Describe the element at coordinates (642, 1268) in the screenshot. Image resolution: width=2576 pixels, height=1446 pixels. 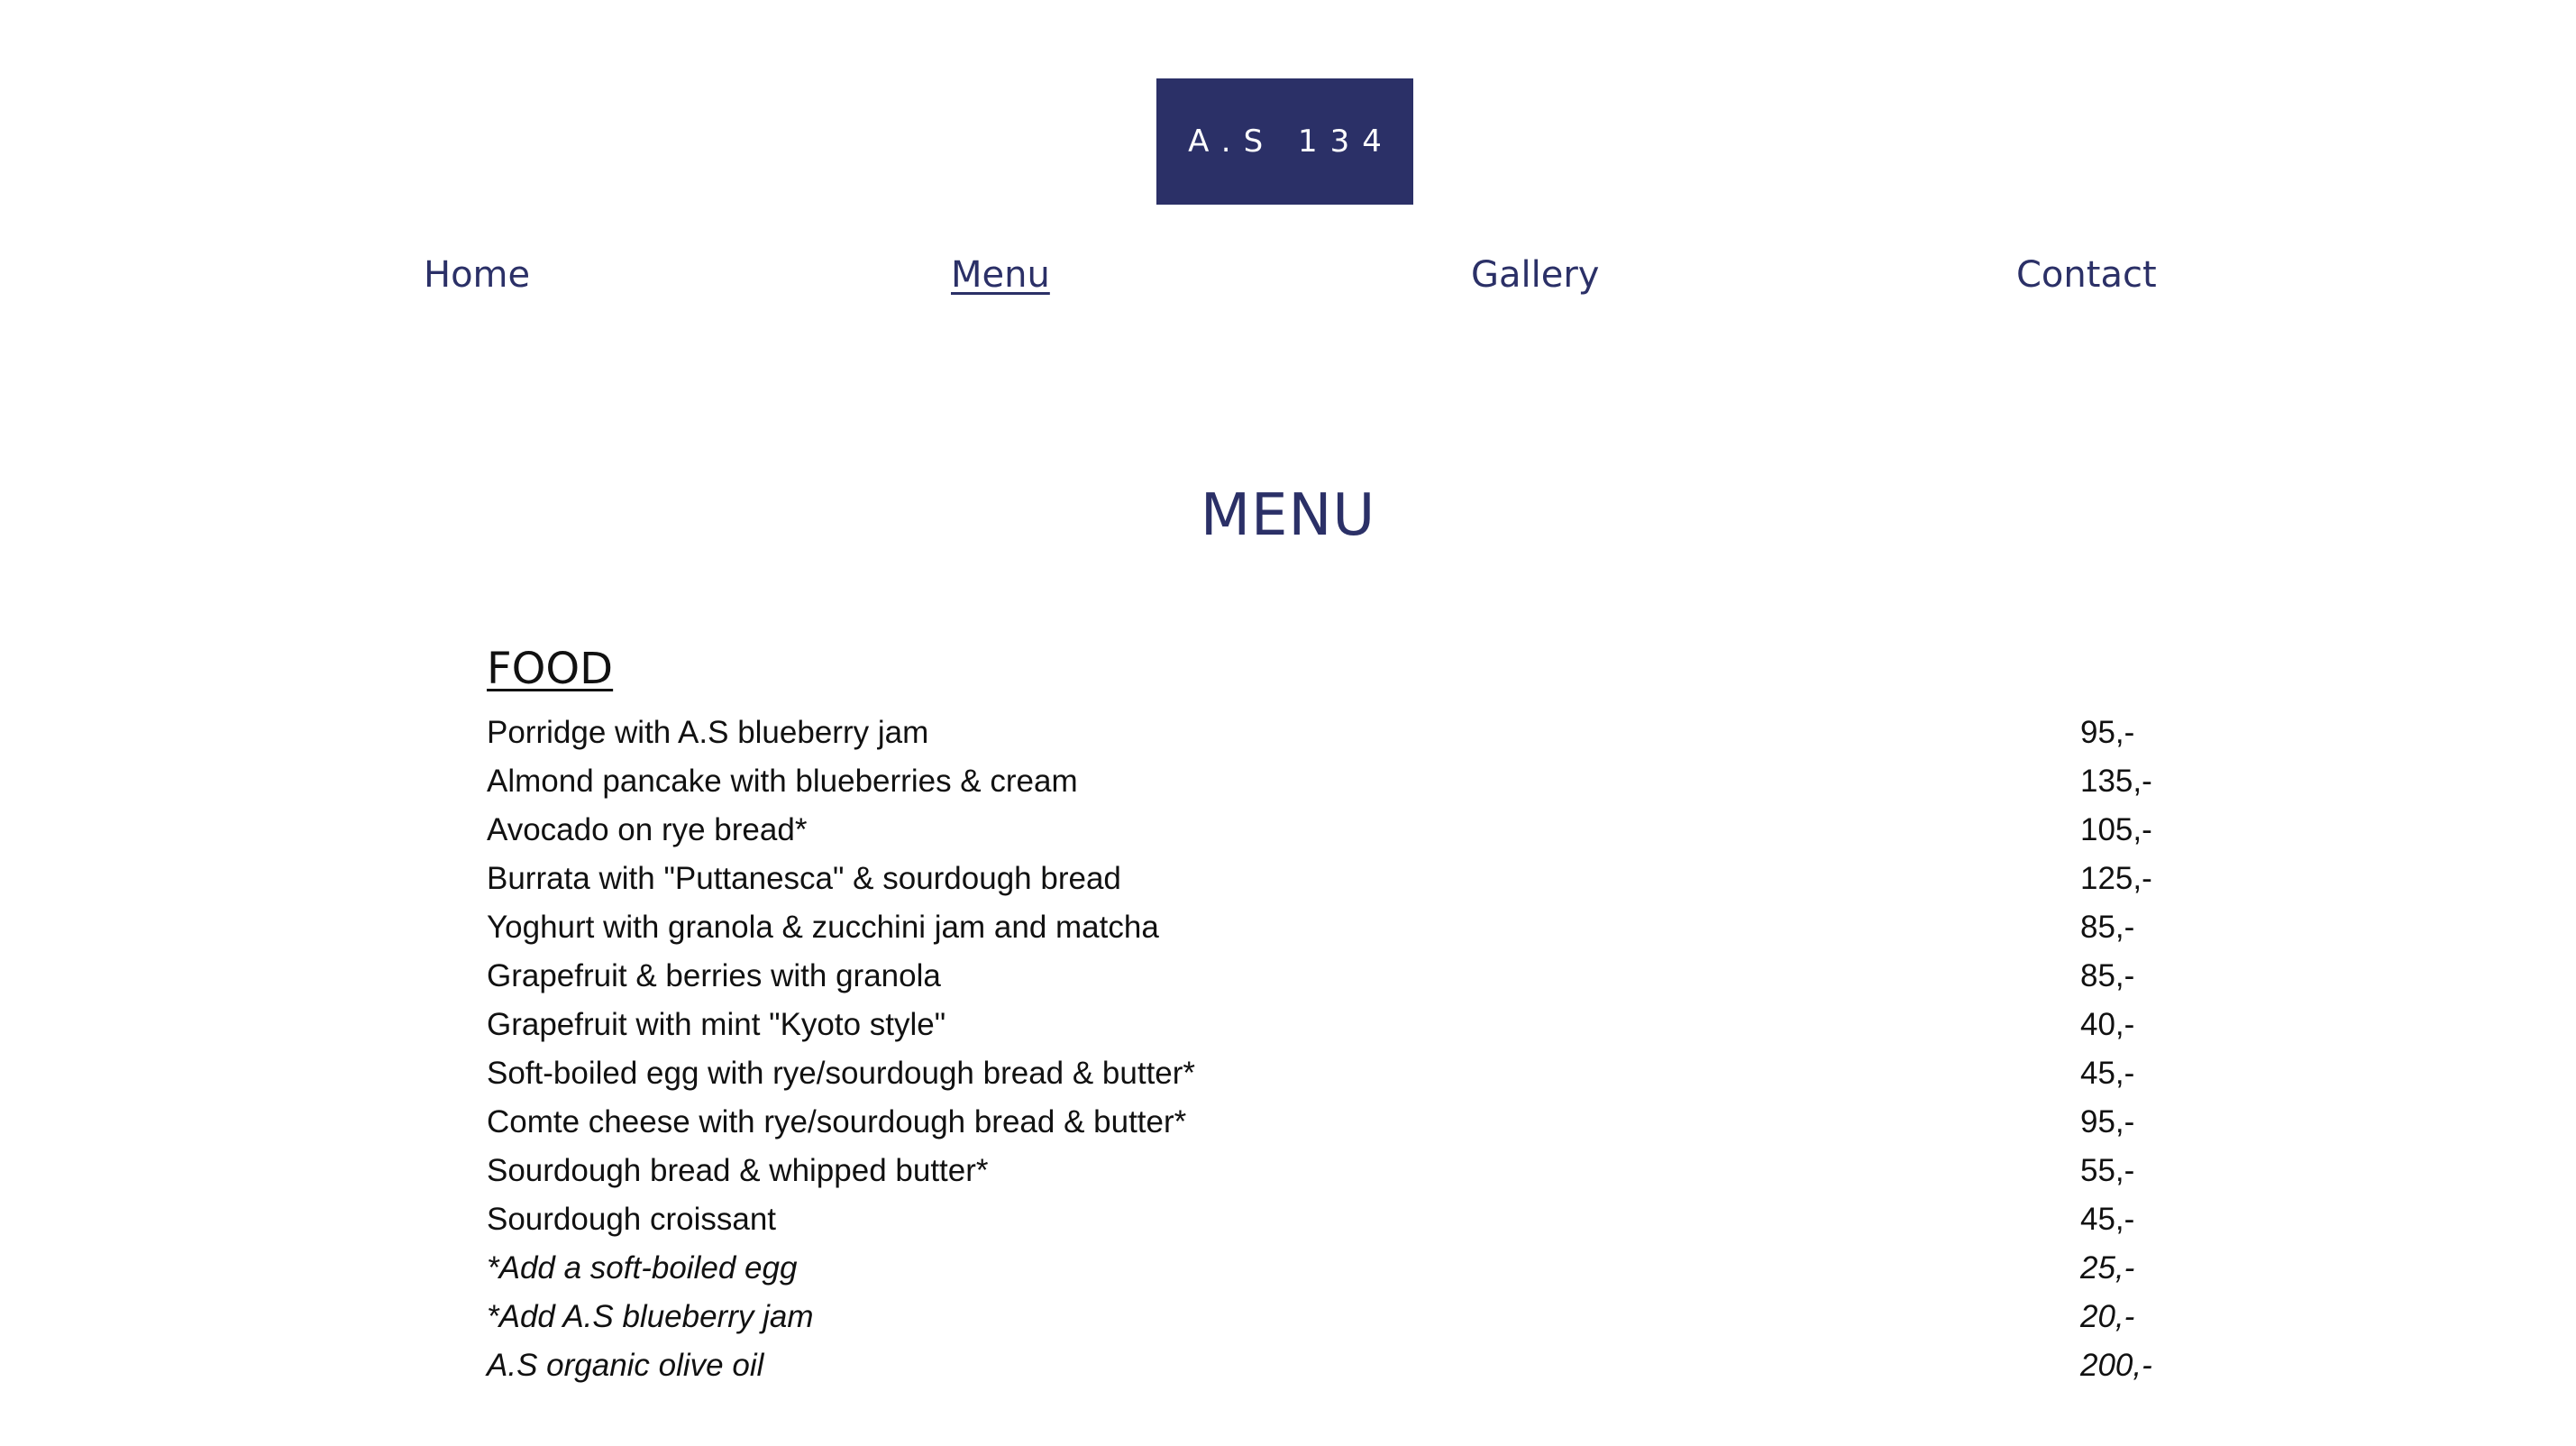
I see `menu-item-name: *Add a soft-boiled egg` at that location.